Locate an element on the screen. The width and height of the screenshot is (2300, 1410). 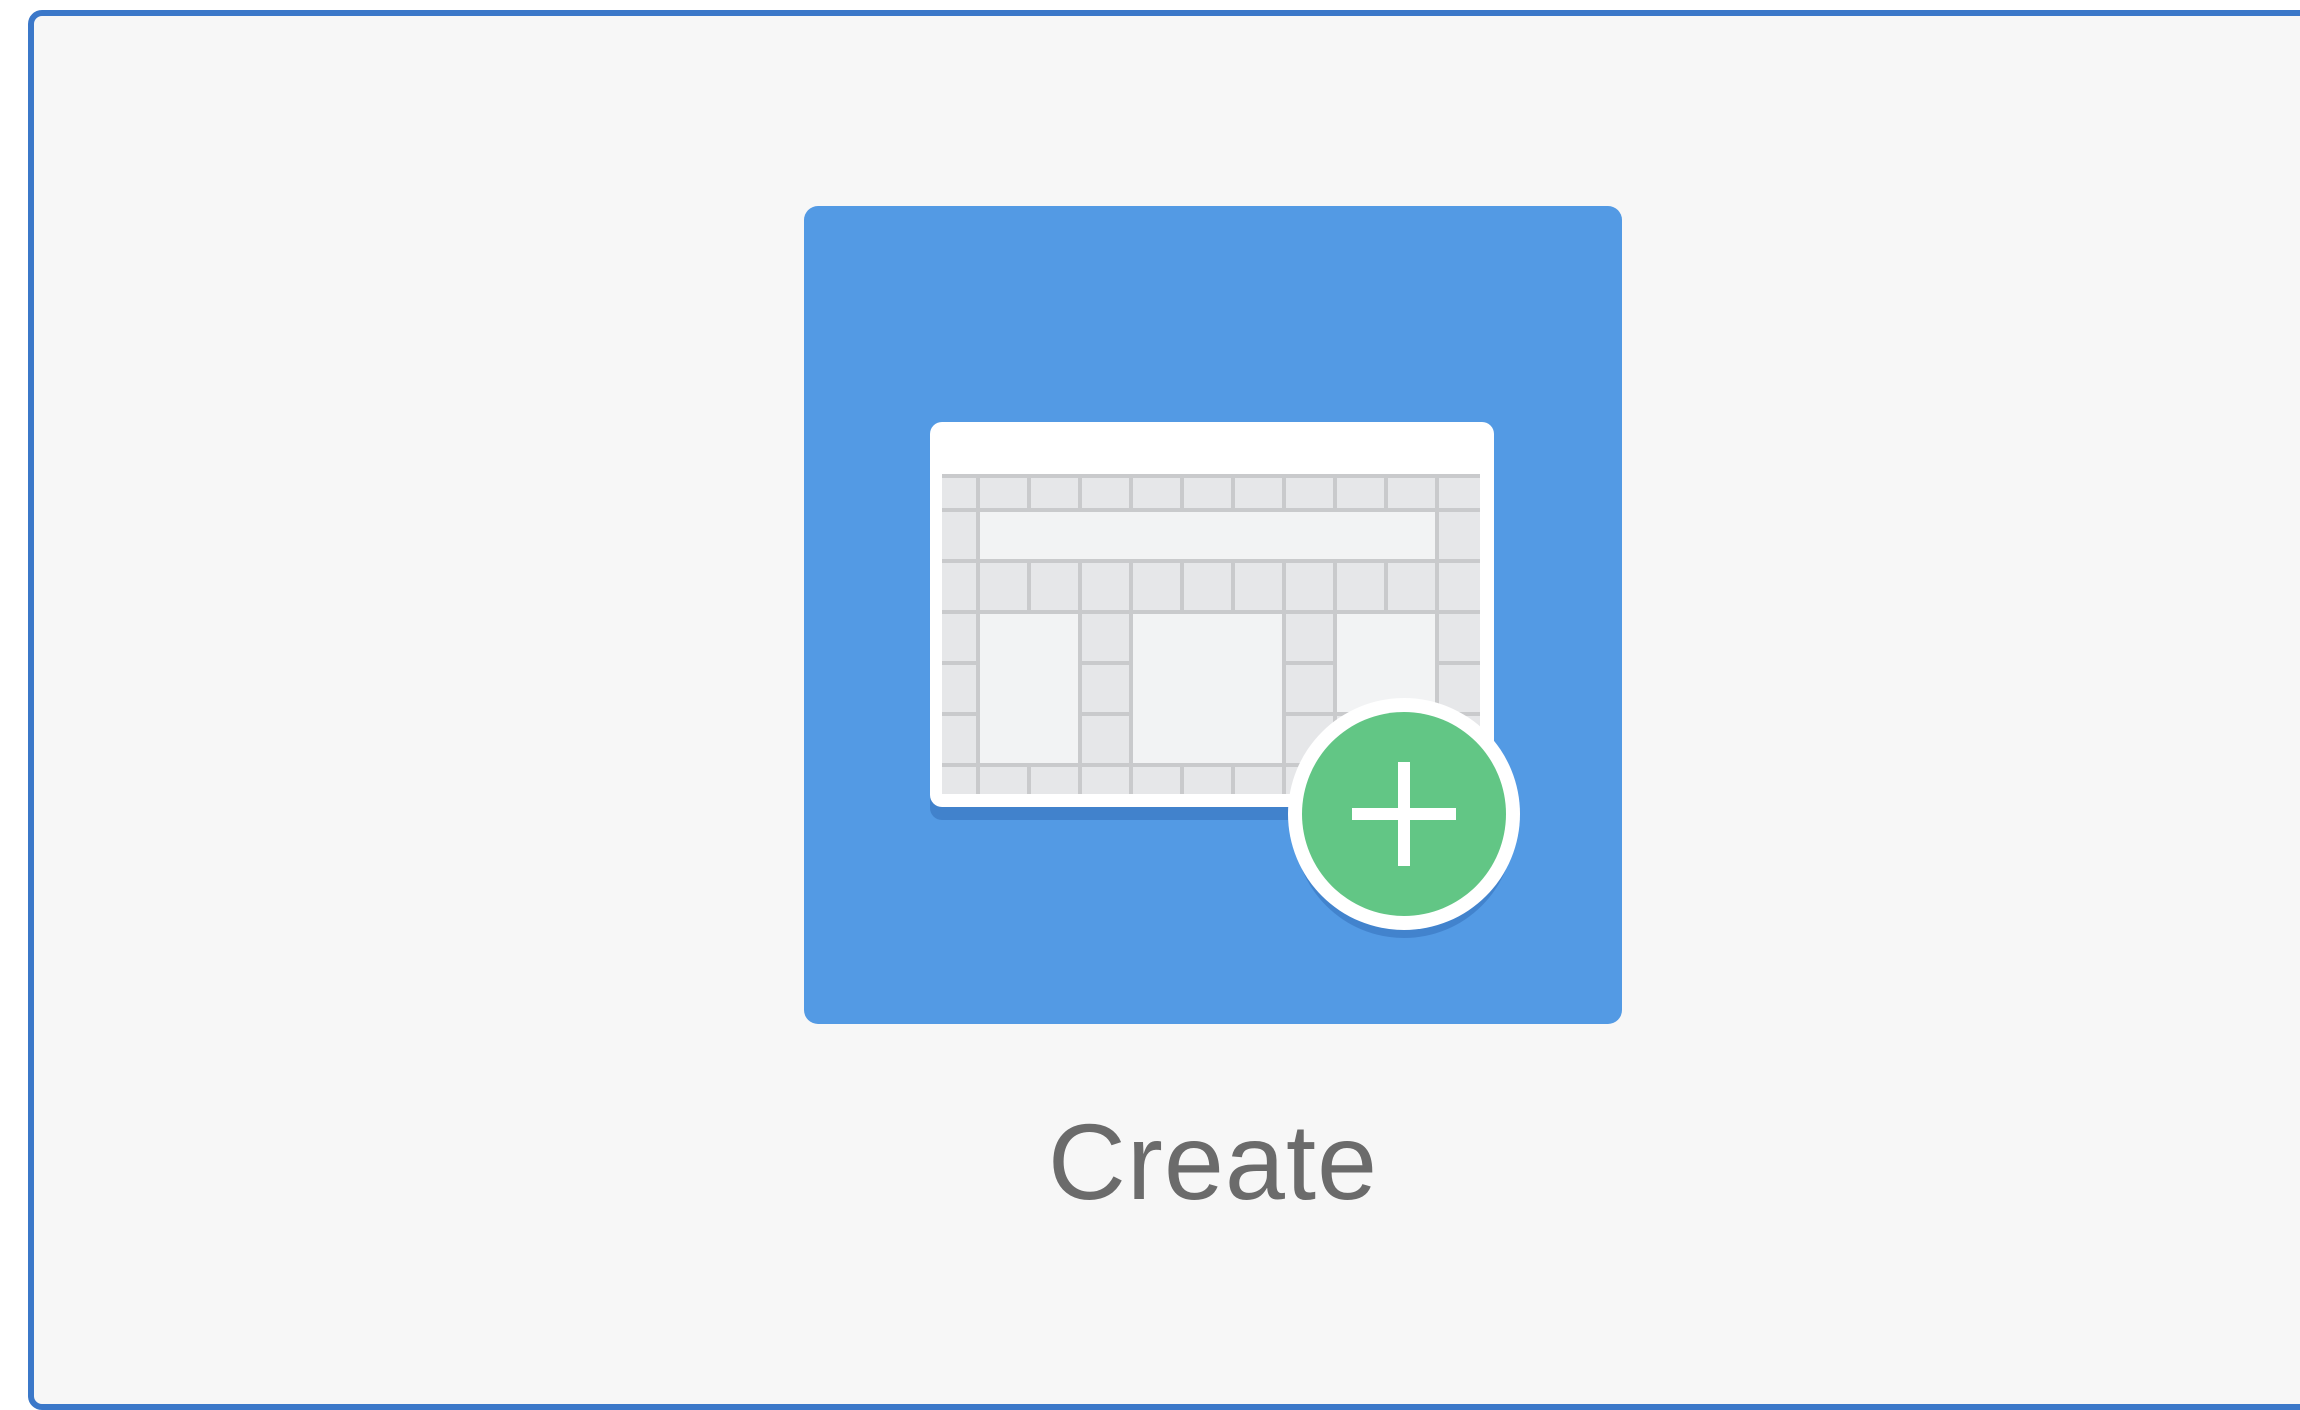
card-label: Create is located at coordinates (1213, 1161).